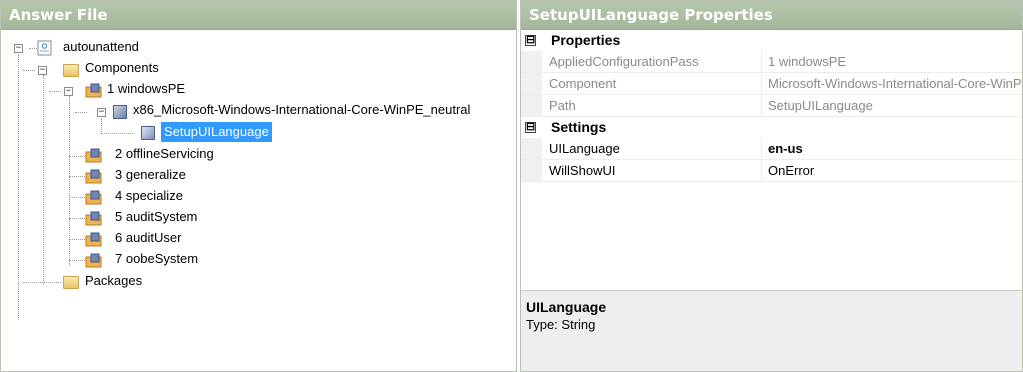 This screenshot has width=1023, height=372. I want to click on property-row: Path SetupUILanguage, so click(771, 106).